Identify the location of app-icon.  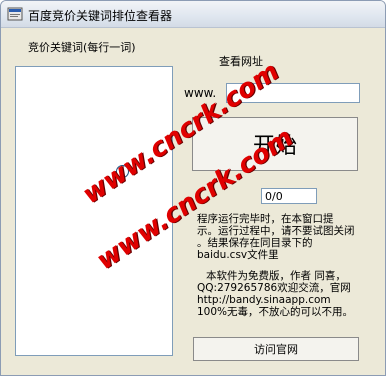
(15, 14).